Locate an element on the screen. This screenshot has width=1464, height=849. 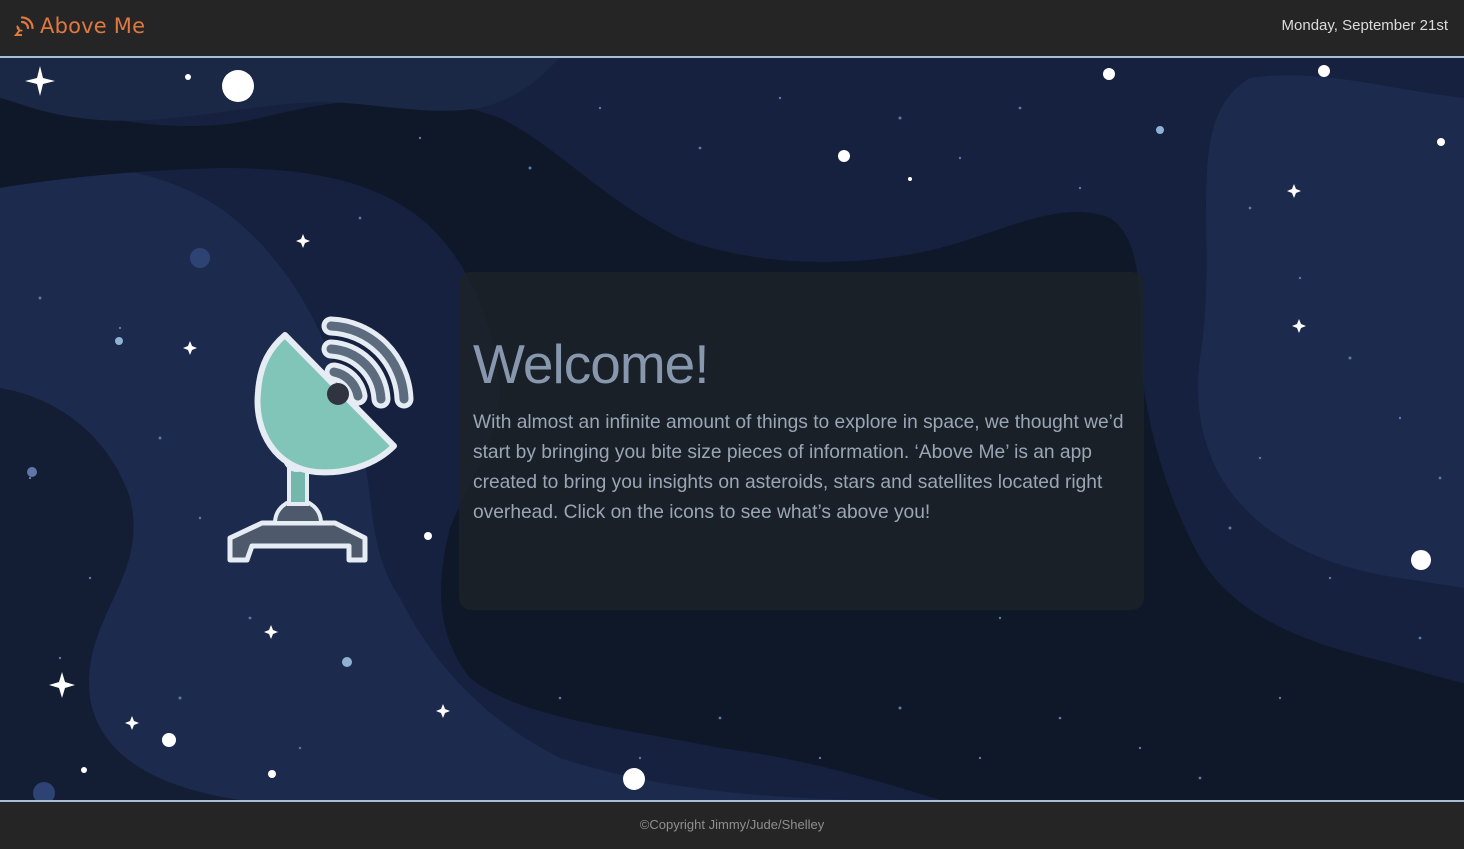
top-navbar: Above Me Monday, September 21st is located at coordinates (732, 29).